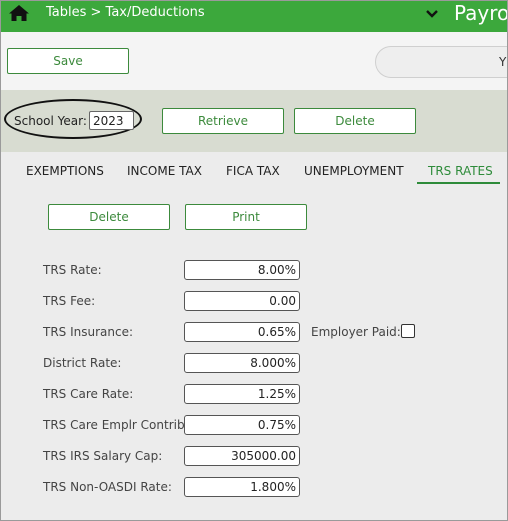 Image resolution: width=508 pixels, height=521 pixels. What do you see at coordinates (242, 456) in the screenshot?
I see `trs-irs-salary-cap-field: 305000.00` at bounding box center [242, 456].